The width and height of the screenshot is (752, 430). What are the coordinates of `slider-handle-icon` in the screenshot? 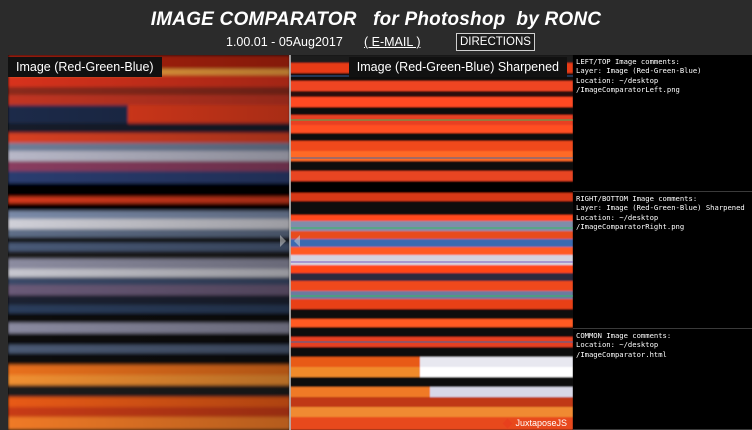 It's located at (290, 241).